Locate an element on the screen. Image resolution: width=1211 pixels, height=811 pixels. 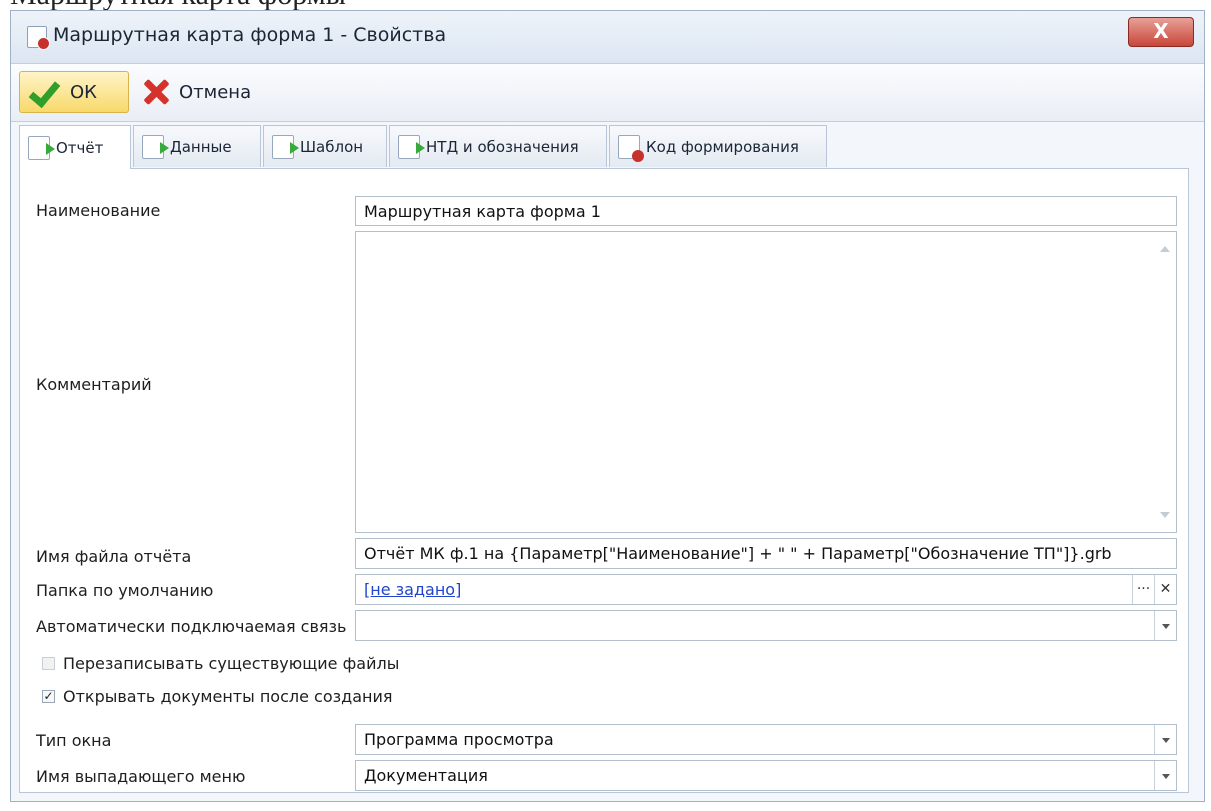
tab-label: Данные is located at coordinates (201, 146).